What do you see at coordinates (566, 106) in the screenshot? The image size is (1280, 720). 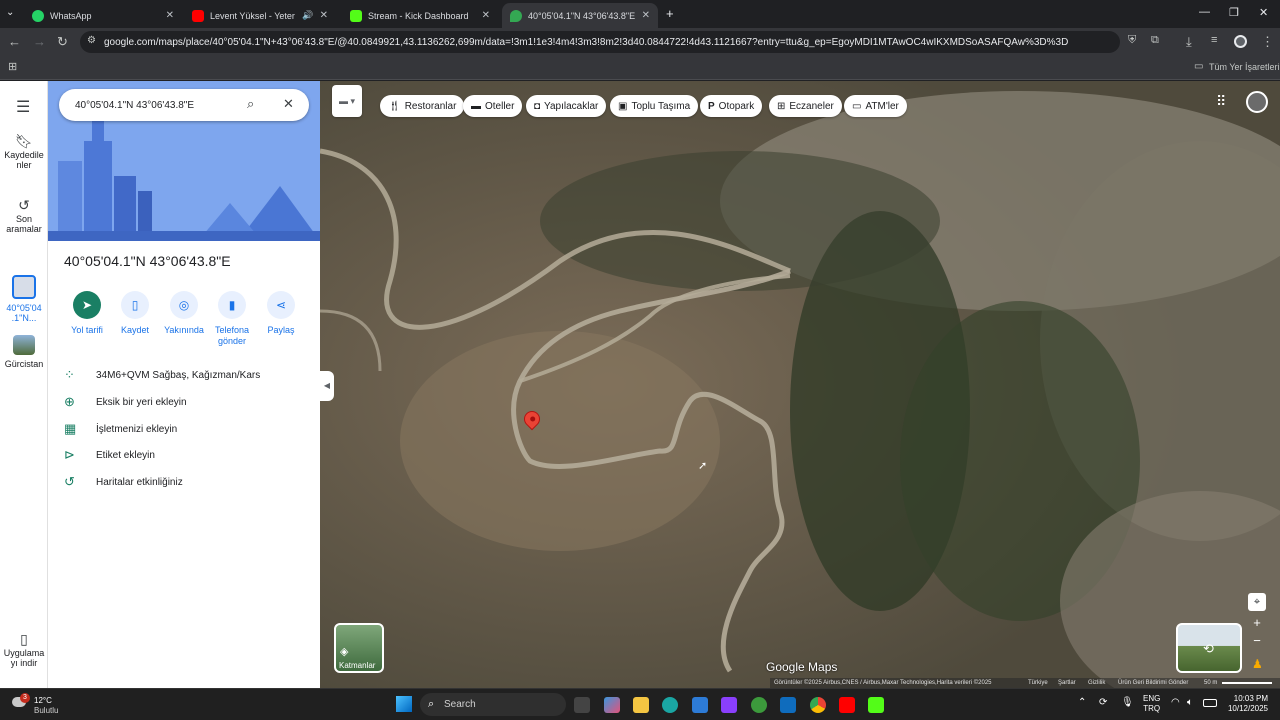 I see `chip-things-to-do: ◘ Yapılacaklar` at bounding box center [566, 106].